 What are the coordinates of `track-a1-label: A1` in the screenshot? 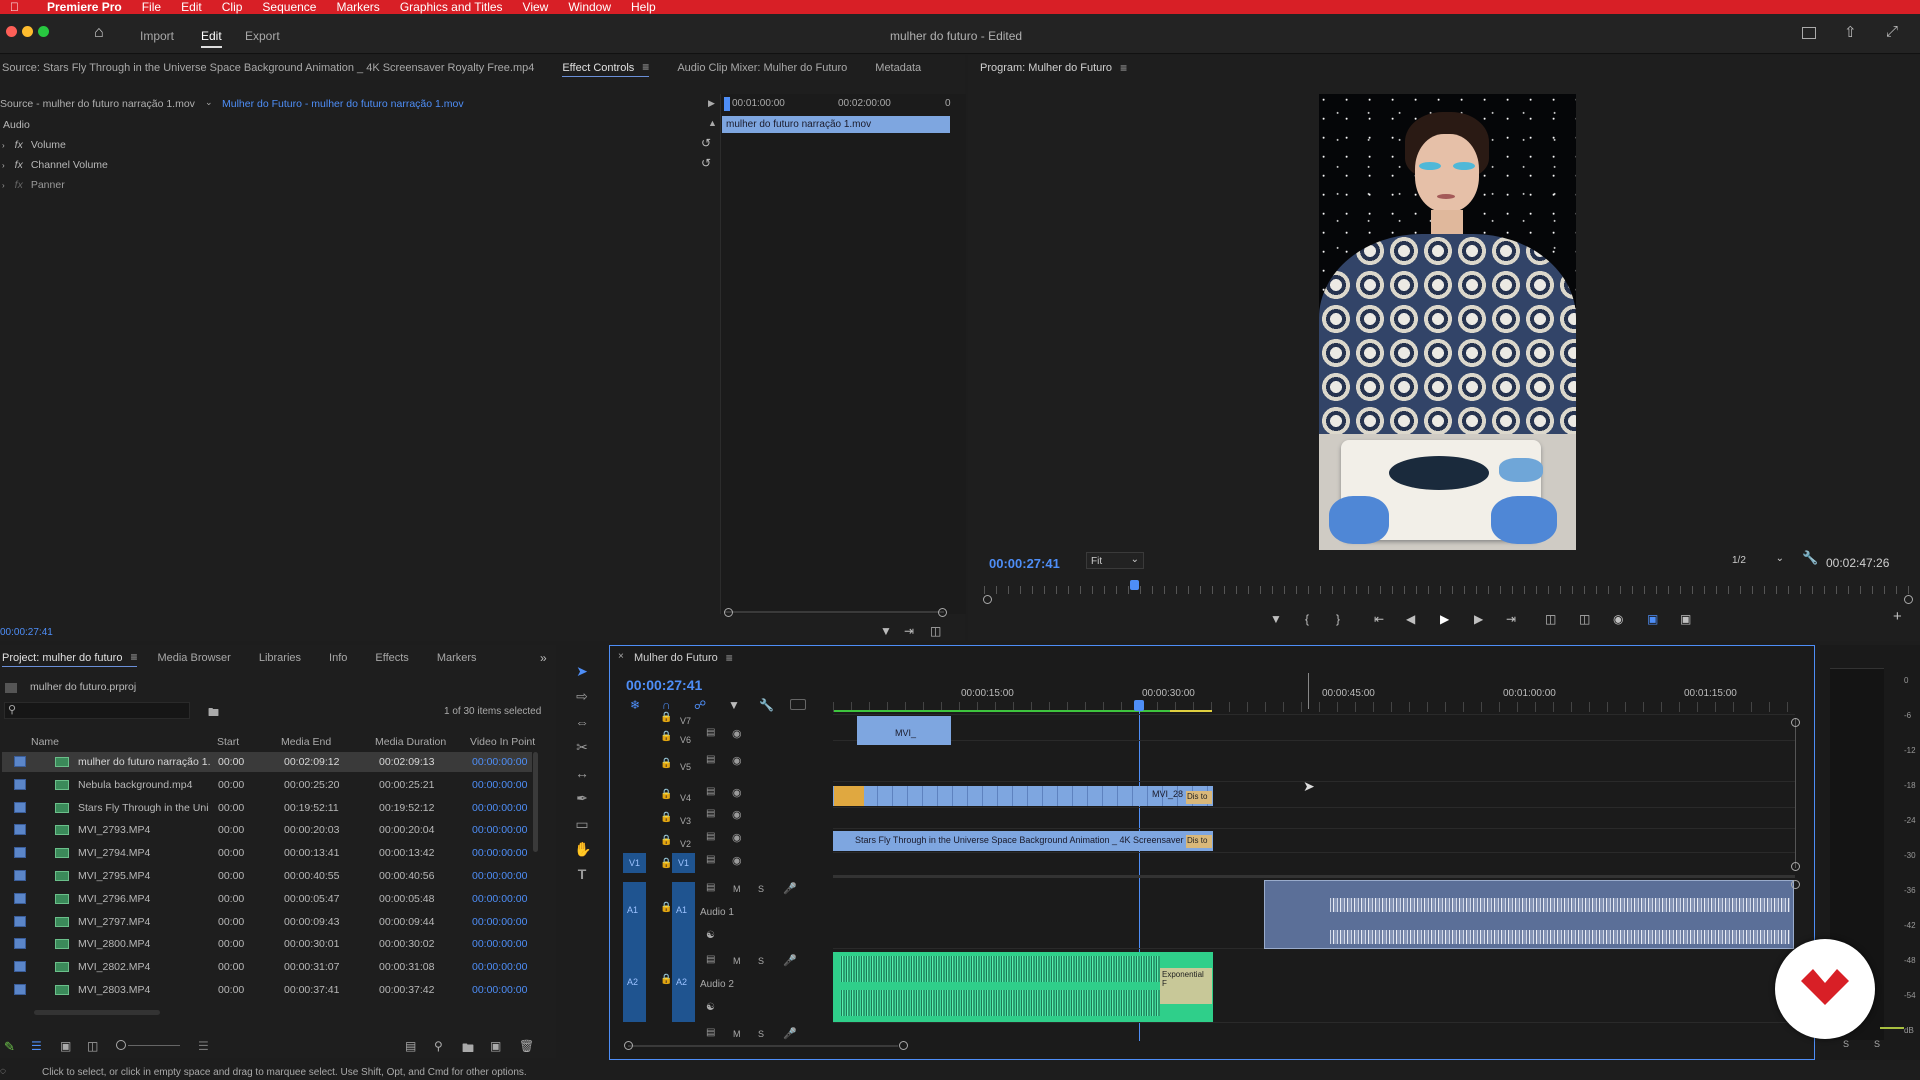 It's located at (681, 910).